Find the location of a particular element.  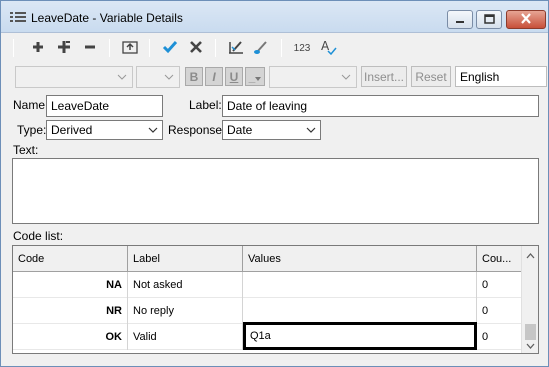

cancel-icon is located at coordinates (196, 48).